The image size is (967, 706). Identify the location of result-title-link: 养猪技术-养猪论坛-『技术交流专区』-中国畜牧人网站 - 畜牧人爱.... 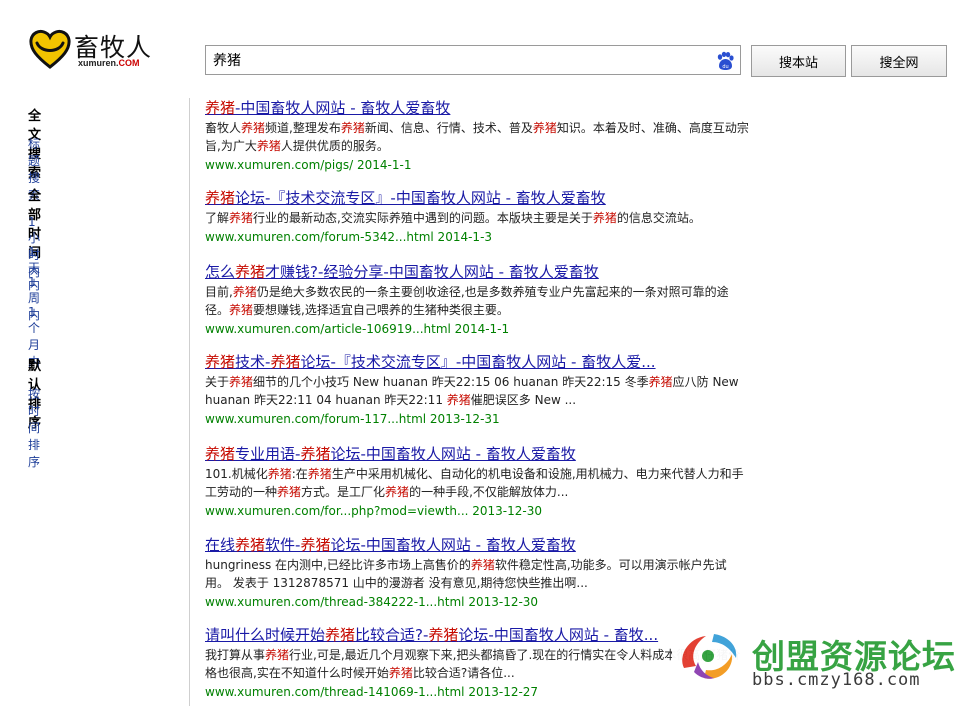
(479, 362).